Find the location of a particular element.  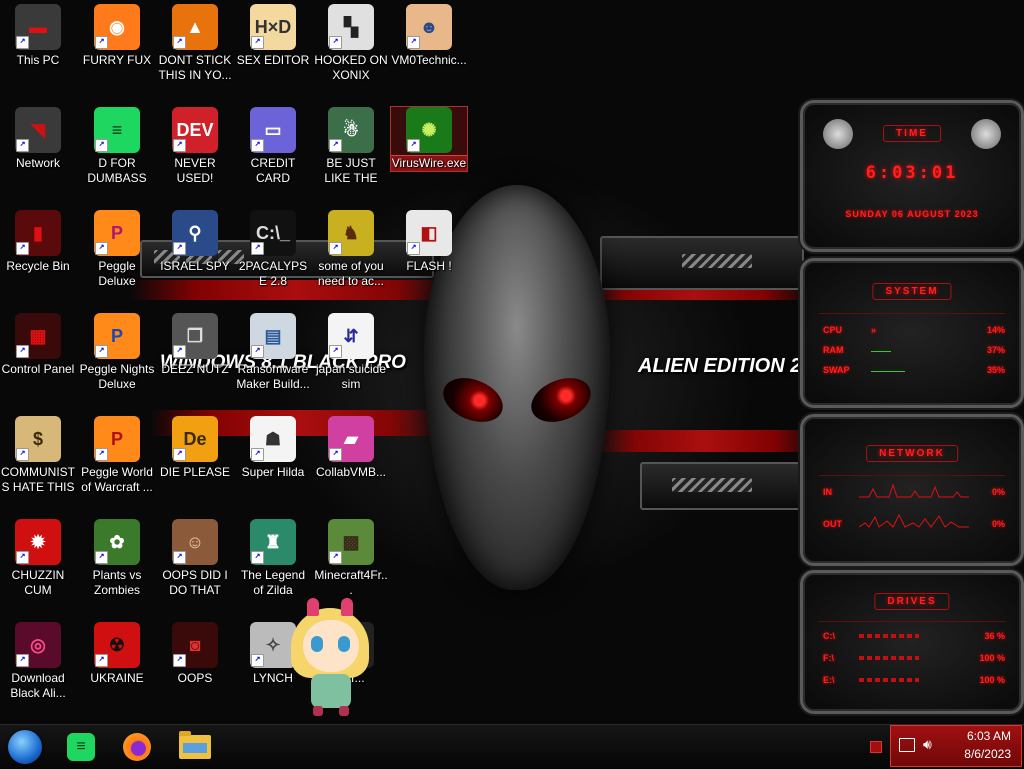

system-gadget: SYSTEM CPU » 14% RAM 37% SWAP 35% is located at coordinates (912, 333).